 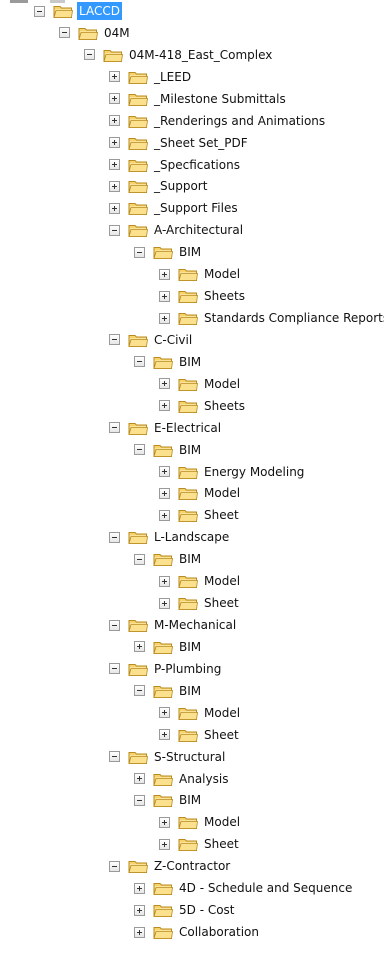 I want to click on tree-item-label: Collaboration, so click(x=219, y=932).